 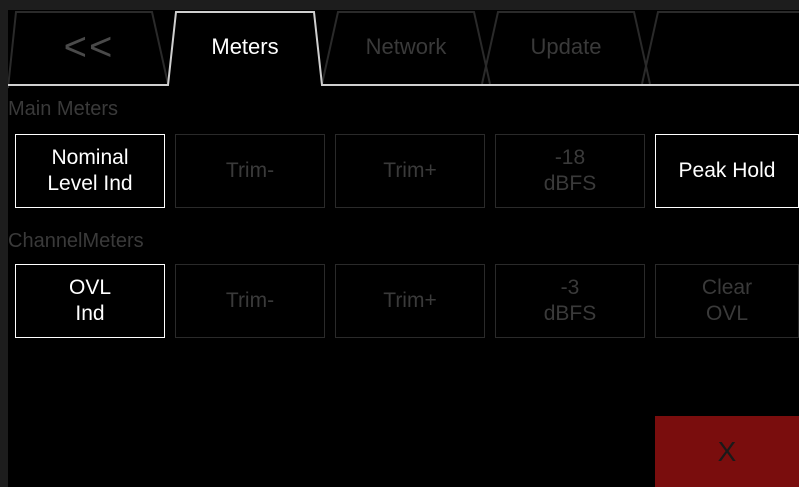 What do you see at coordinates (245, 47) in the screenshot?
I see `tab-meters: Meters` at bounding box center [245, 47].